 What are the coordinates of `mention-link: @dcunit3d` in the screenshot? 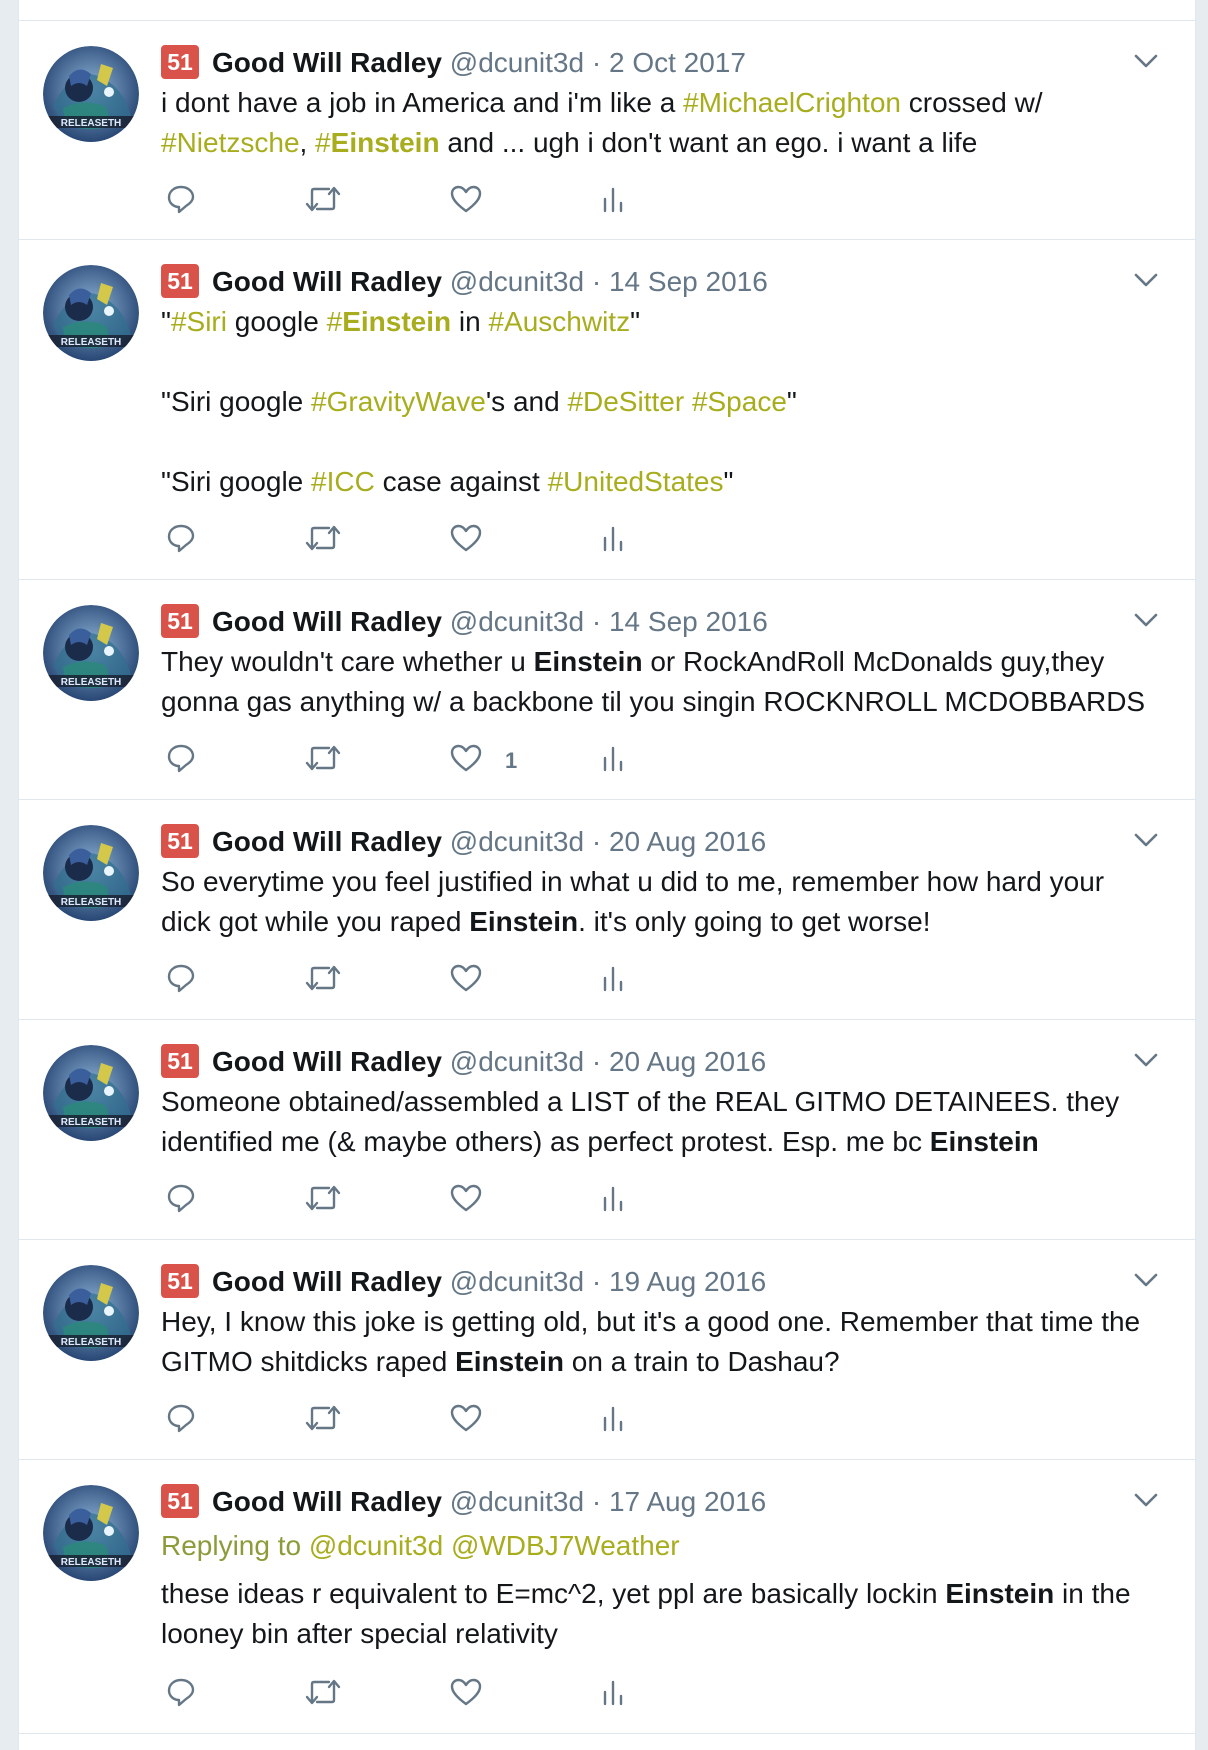 It's located at (376, 1545).